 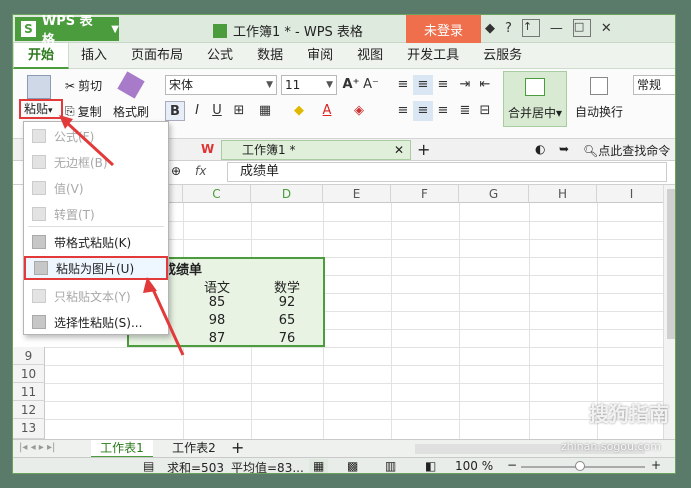 What do you see at coordinates (433, 56) in the screenshot?
I see `tab-developer: 开发工具` at bounding box center [433, 56].